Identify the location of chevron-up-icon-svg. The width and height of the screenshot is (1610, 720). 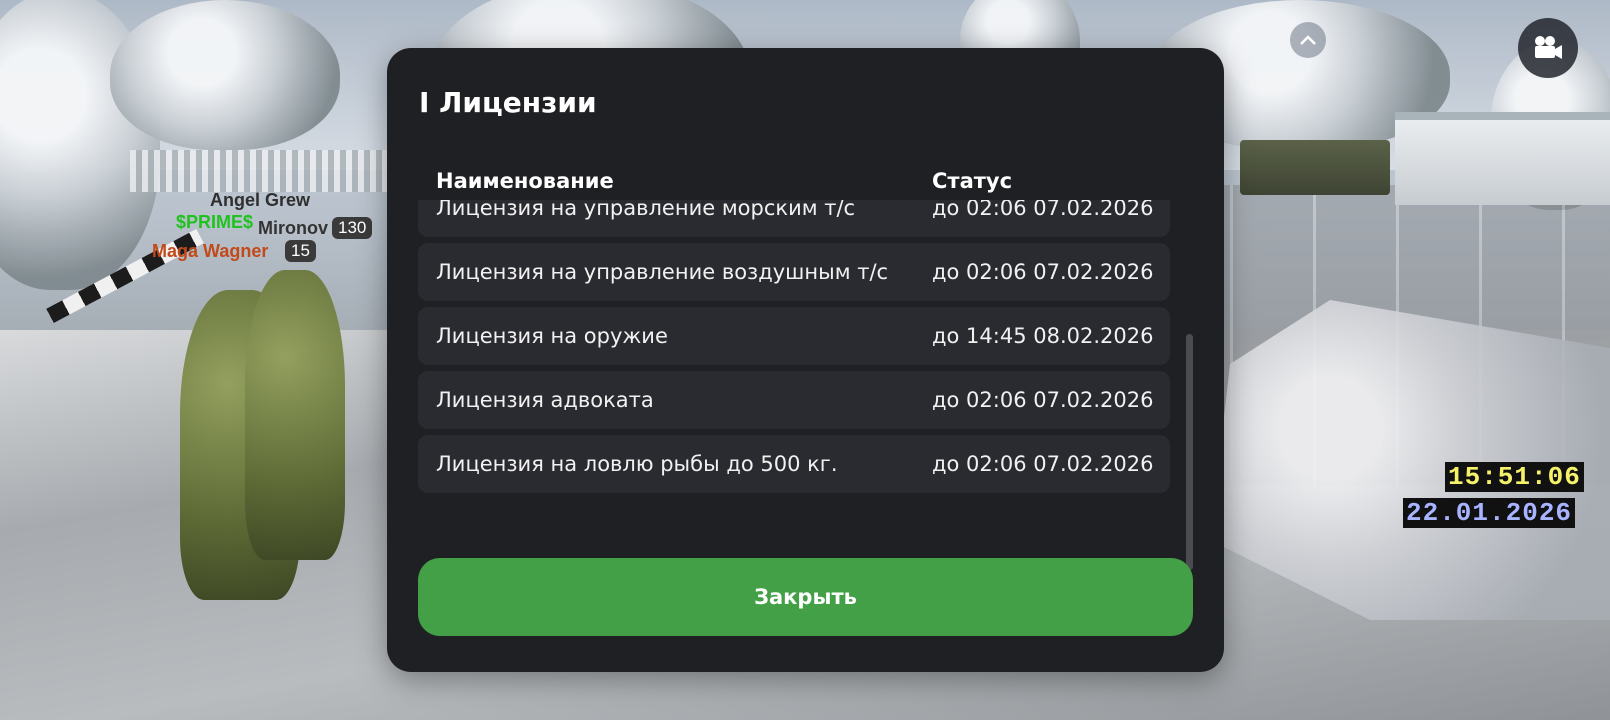
(1308, 40).